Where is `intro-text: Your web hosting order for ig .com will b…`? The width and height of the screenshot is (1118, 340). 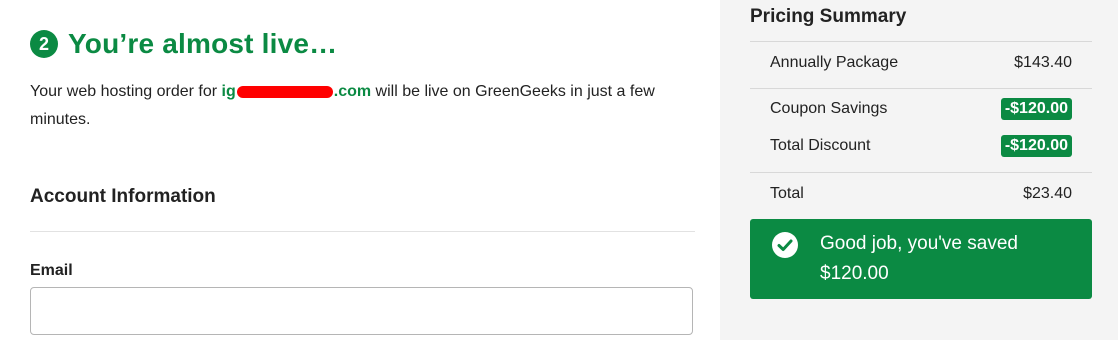
intro-text: Your web hosting order for ig .com will b… is located at coordinates (360, 106).